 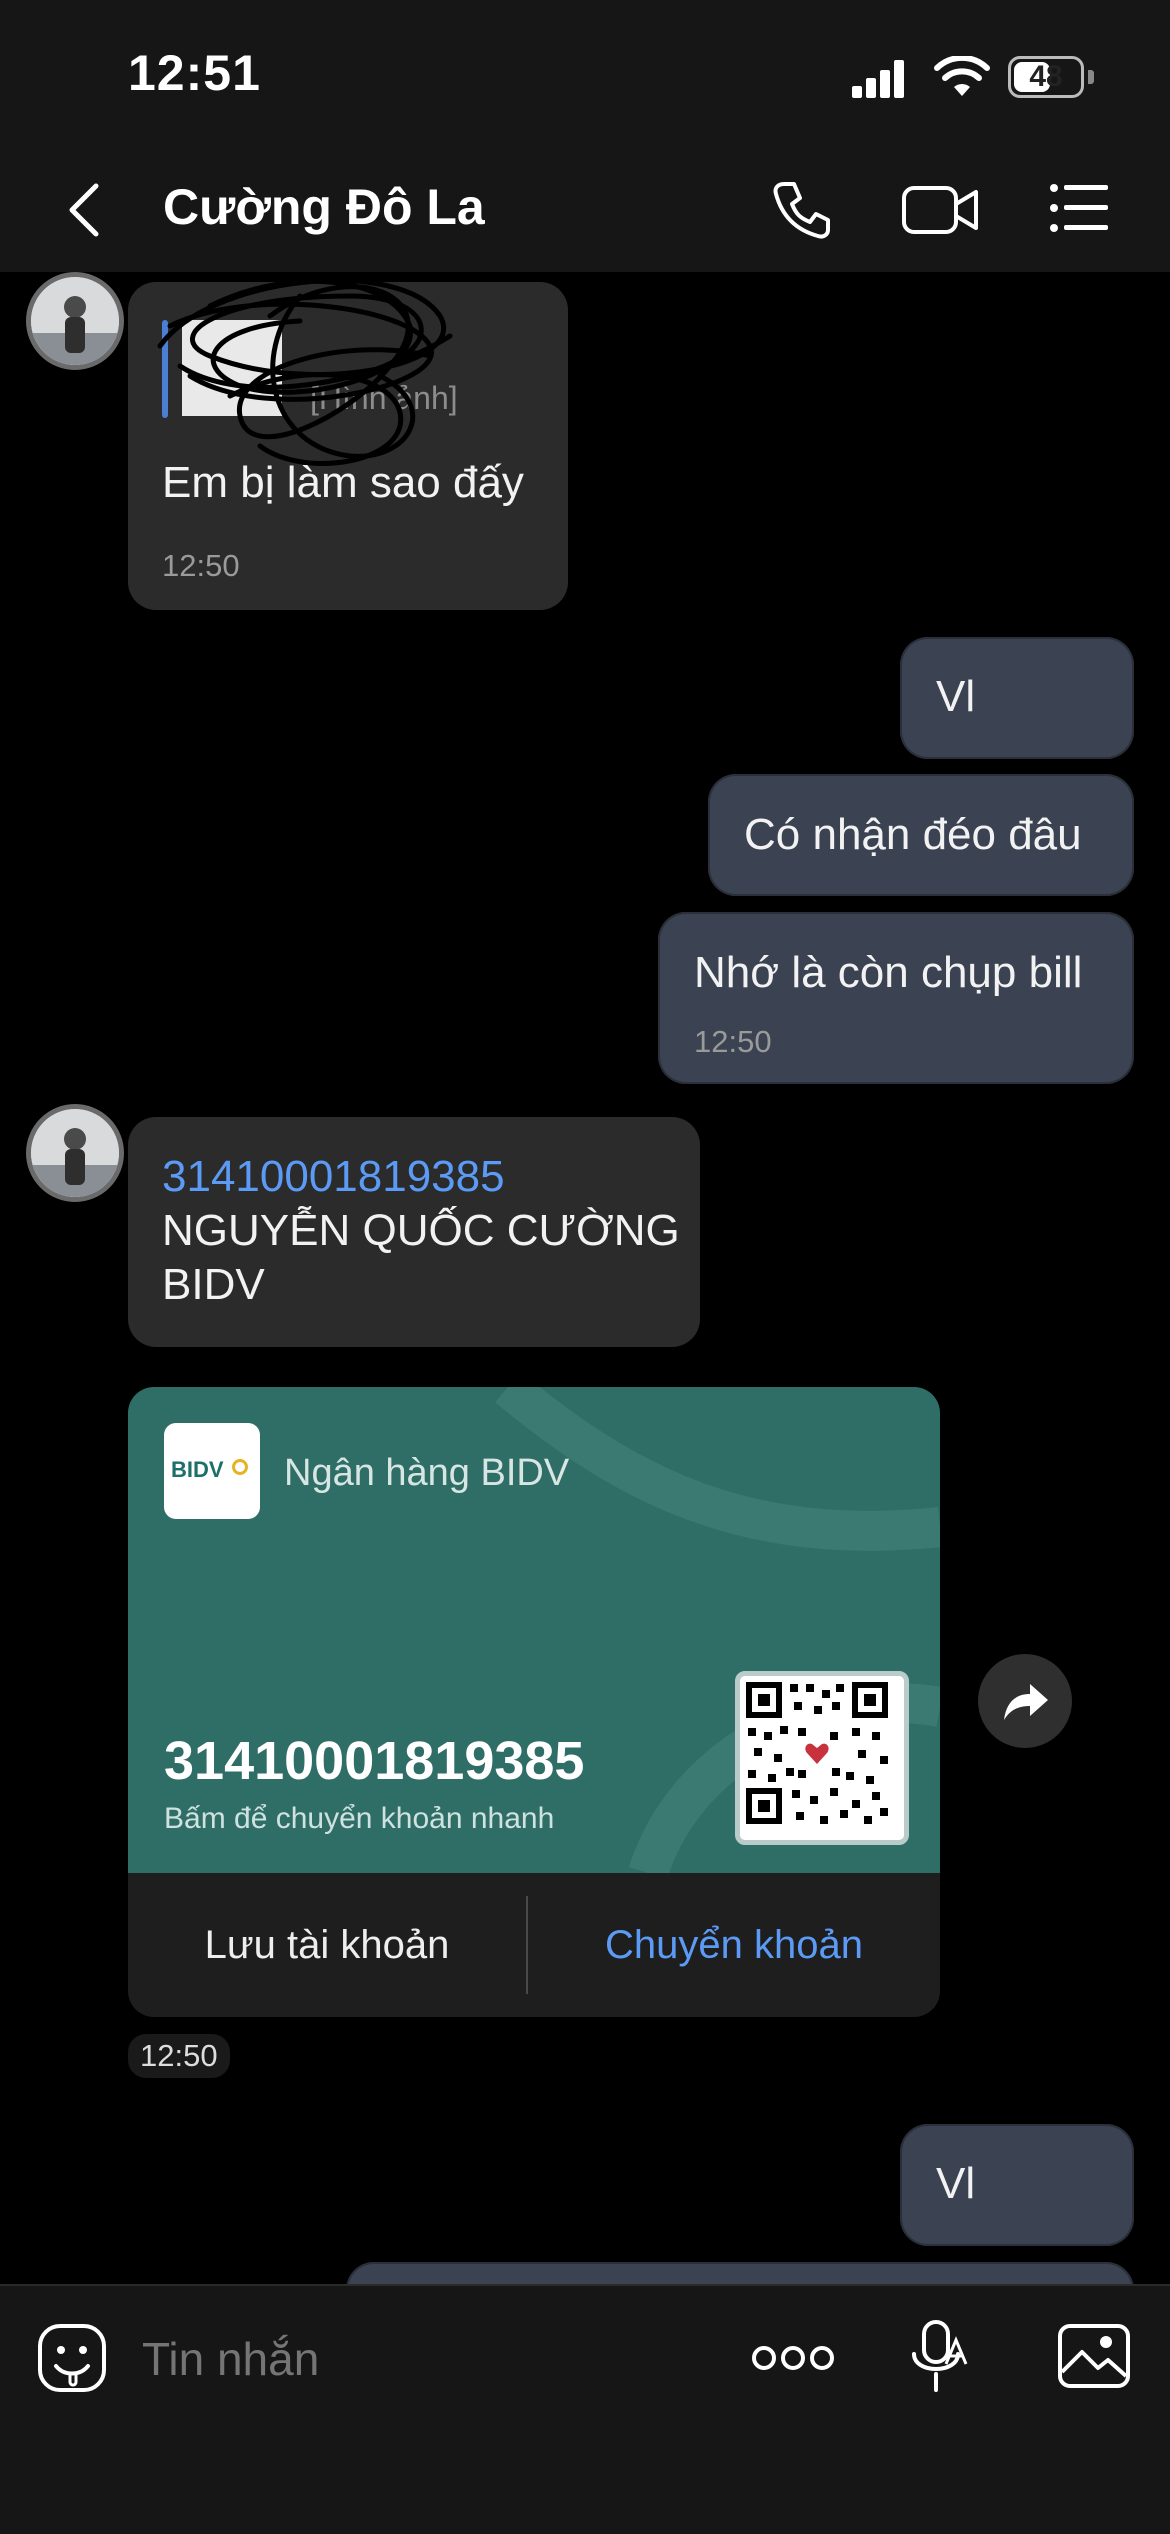 What do you see at coordinates (194, 73) in the screenshot?
I see `status-time: 12:51` at bounding box center [194, 73].